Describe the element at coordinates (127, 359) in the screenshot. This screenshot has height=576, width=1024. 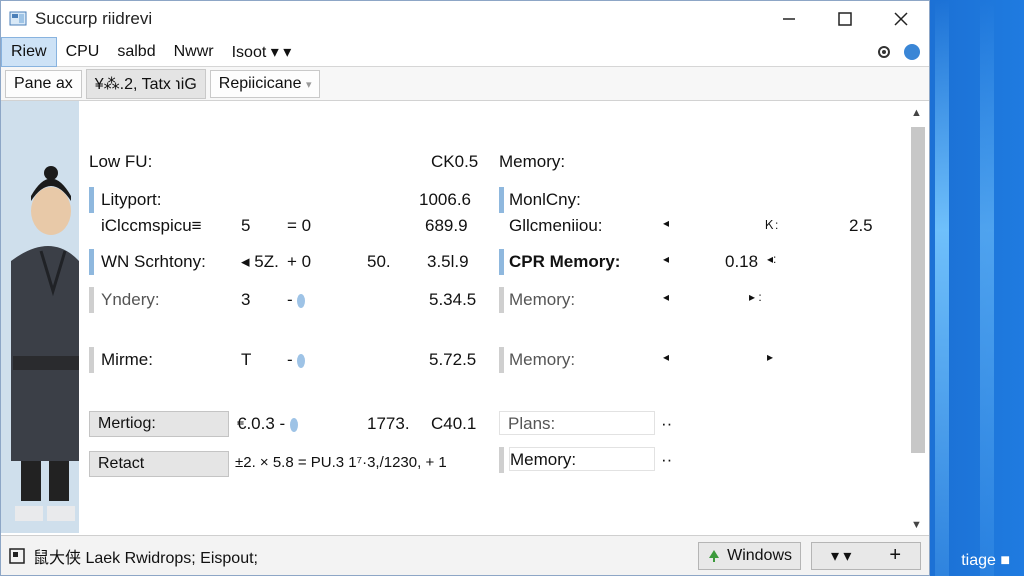
I see `row-label: Mirme:` at that location.